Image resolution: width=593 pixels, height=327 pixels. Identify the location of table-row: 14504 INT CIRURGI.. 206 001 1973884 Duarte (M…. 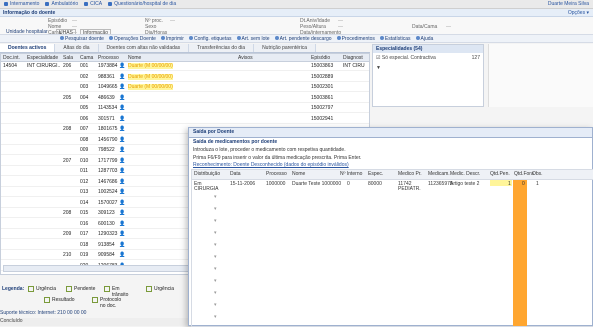
(185, 66).